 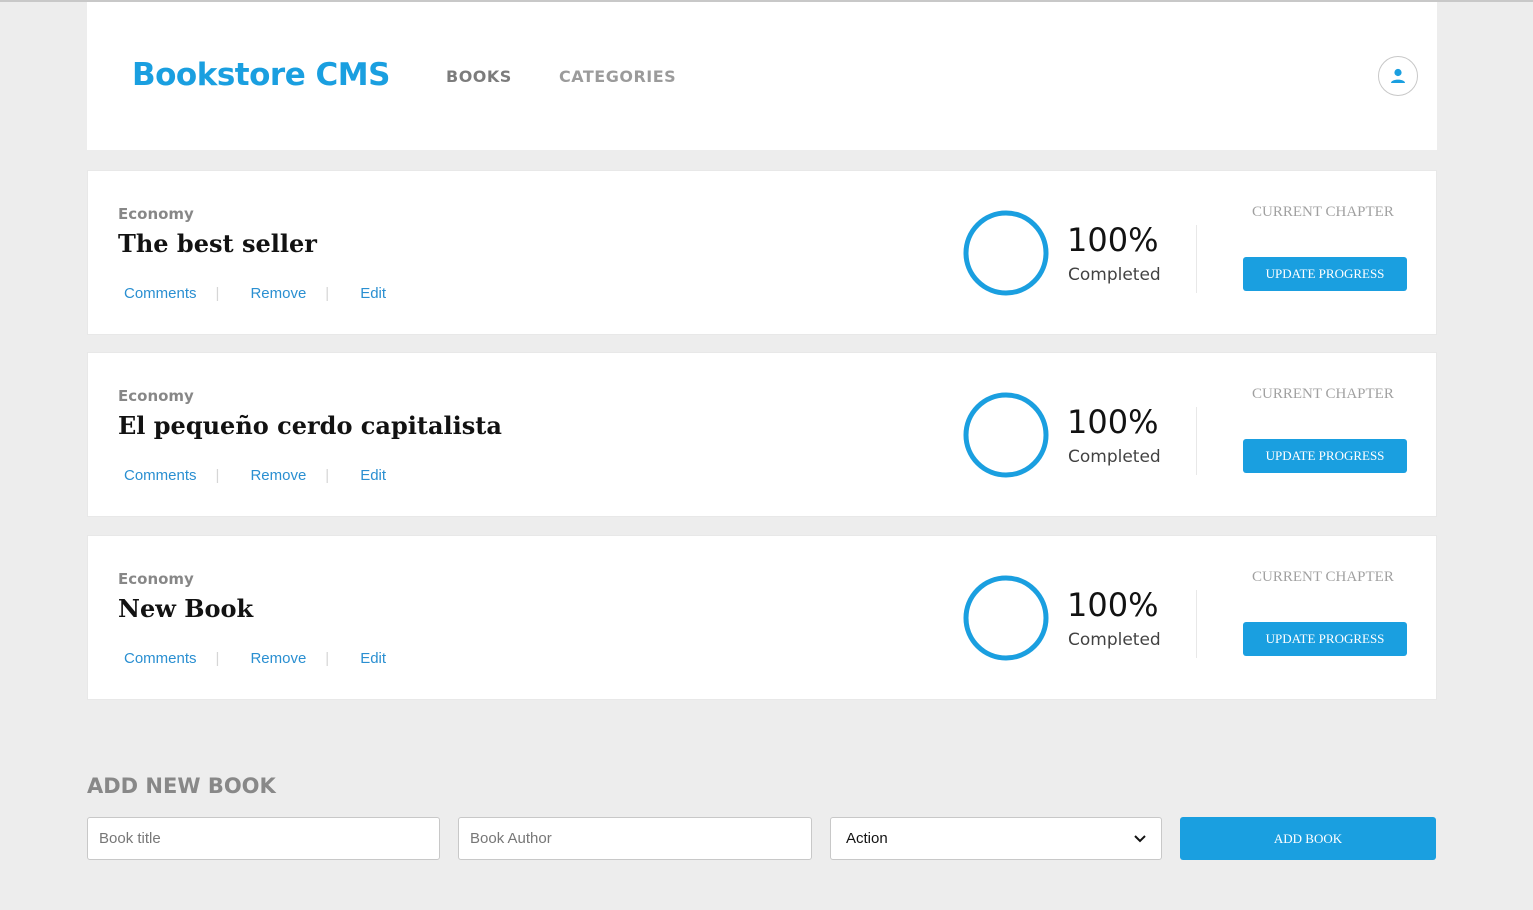 I want to click on add-book-button: ADD BOOK, so click(x=1308, y=838).